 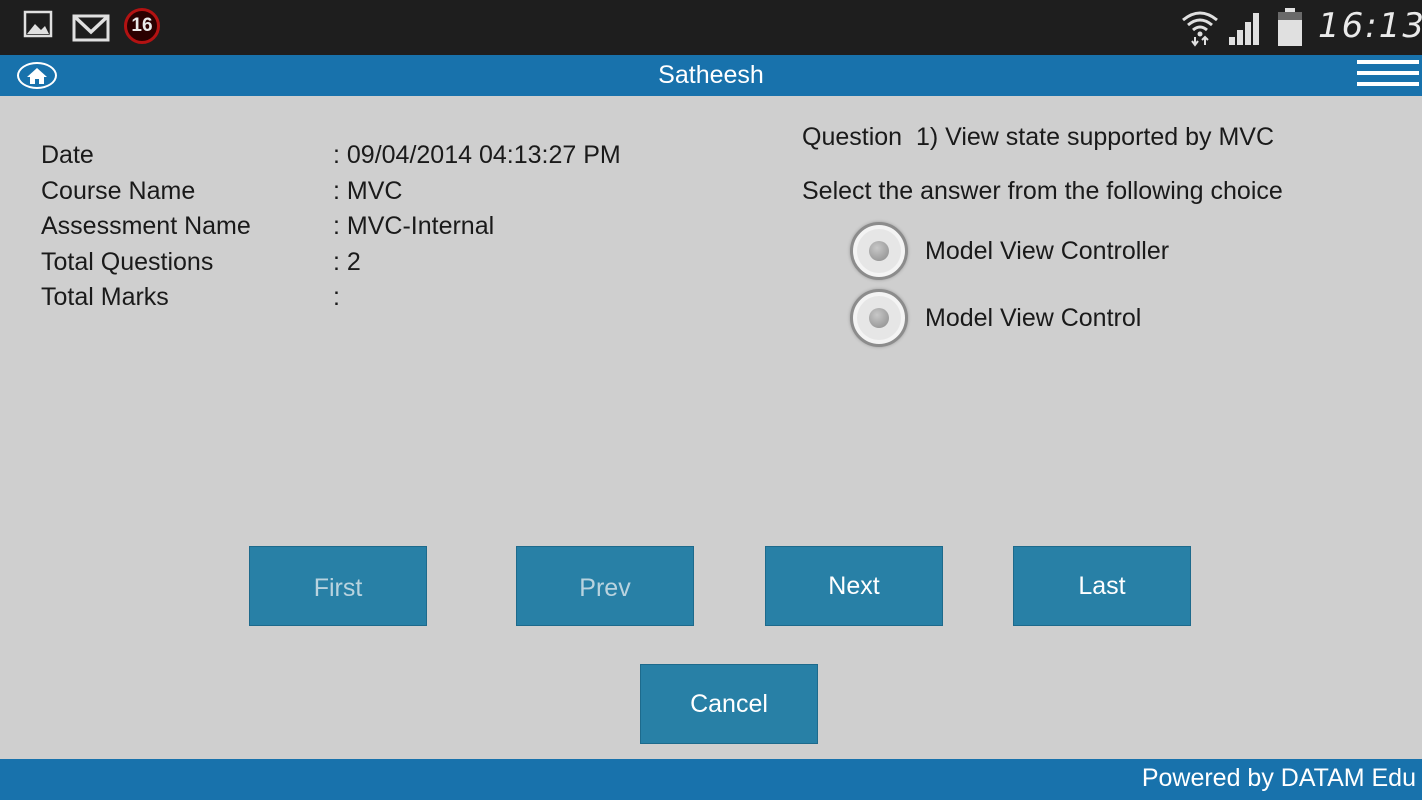 I want to click on next-button: Next, so click(x=854, y=586).